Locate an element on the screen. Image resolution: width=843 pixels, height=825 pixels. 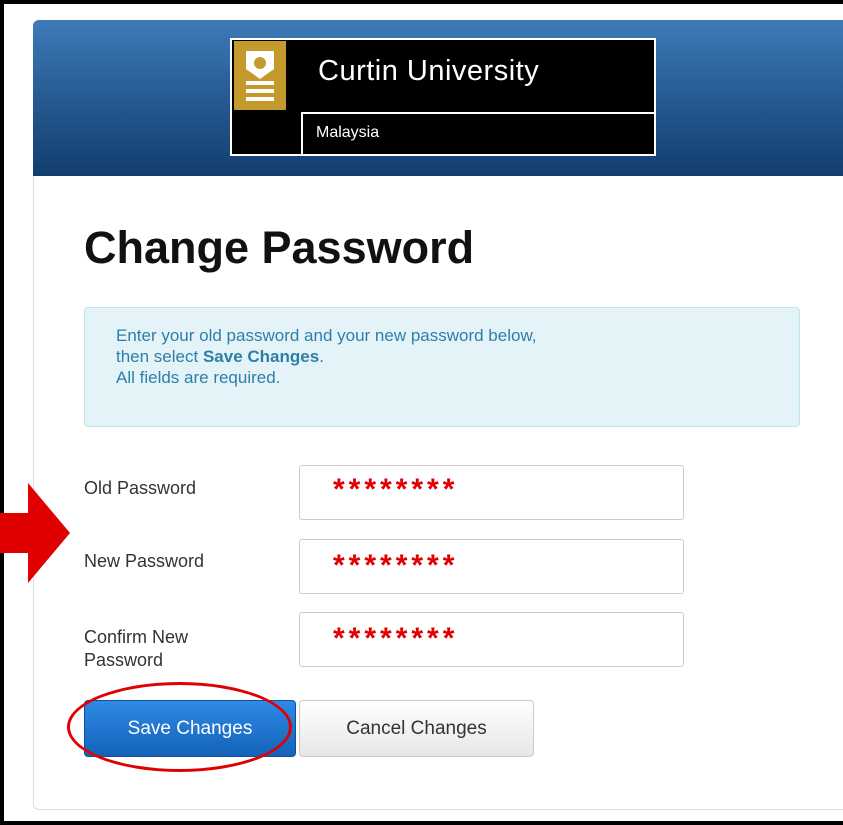
page-title: Change Password is located at coordinates (279, 247).